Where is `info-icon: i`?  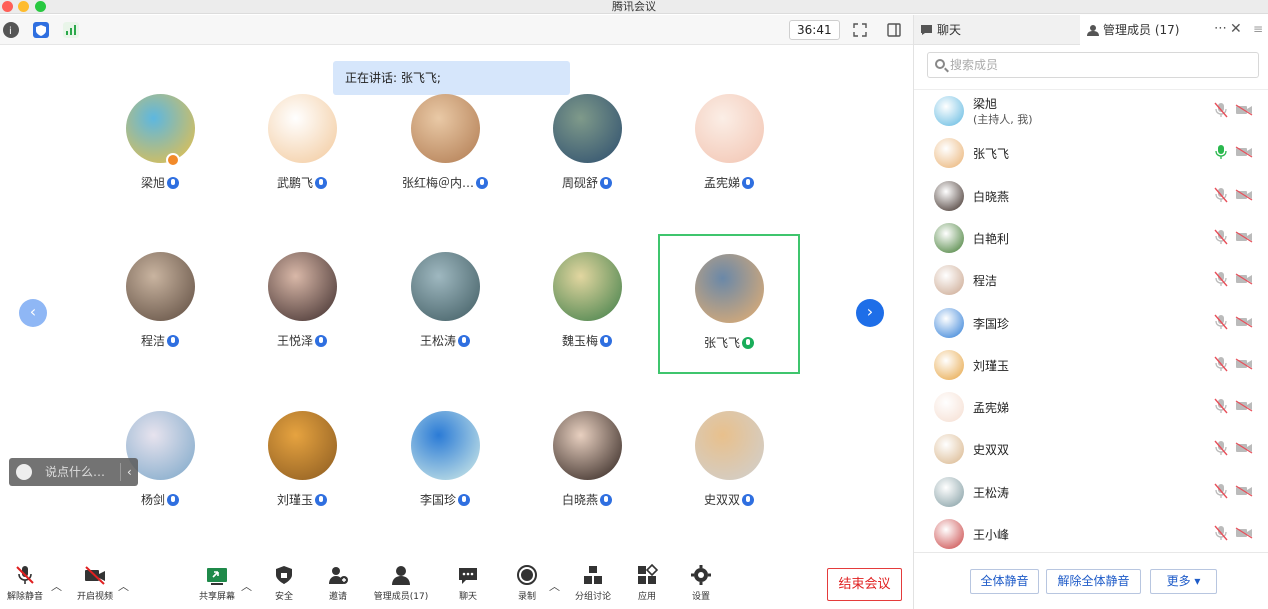 info-icon: i is located at coordinates (11, 30).